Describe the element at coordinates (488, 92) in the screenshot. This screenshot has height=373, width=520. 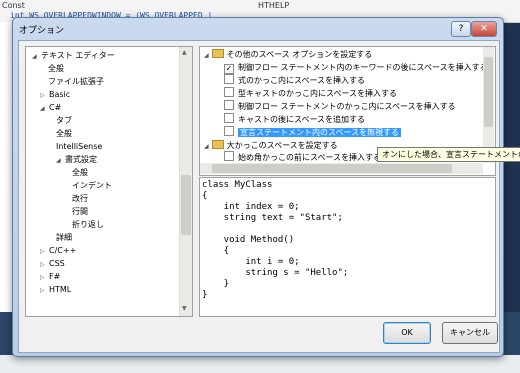
I see `options-scroll-thumb` at that location.